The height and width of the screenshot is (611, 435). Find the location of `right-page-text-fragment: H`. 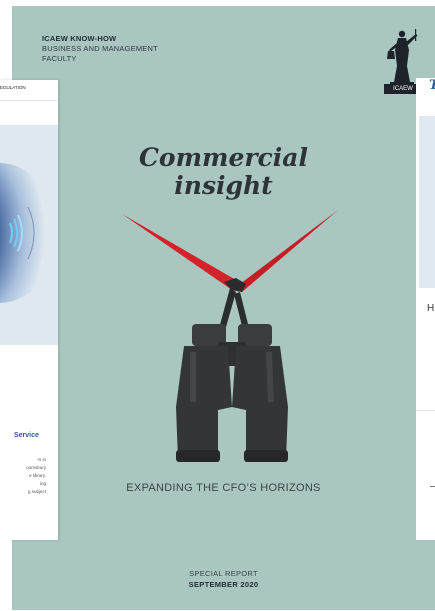

right-page-text-fragment: H is located at coordinates (431, 308).